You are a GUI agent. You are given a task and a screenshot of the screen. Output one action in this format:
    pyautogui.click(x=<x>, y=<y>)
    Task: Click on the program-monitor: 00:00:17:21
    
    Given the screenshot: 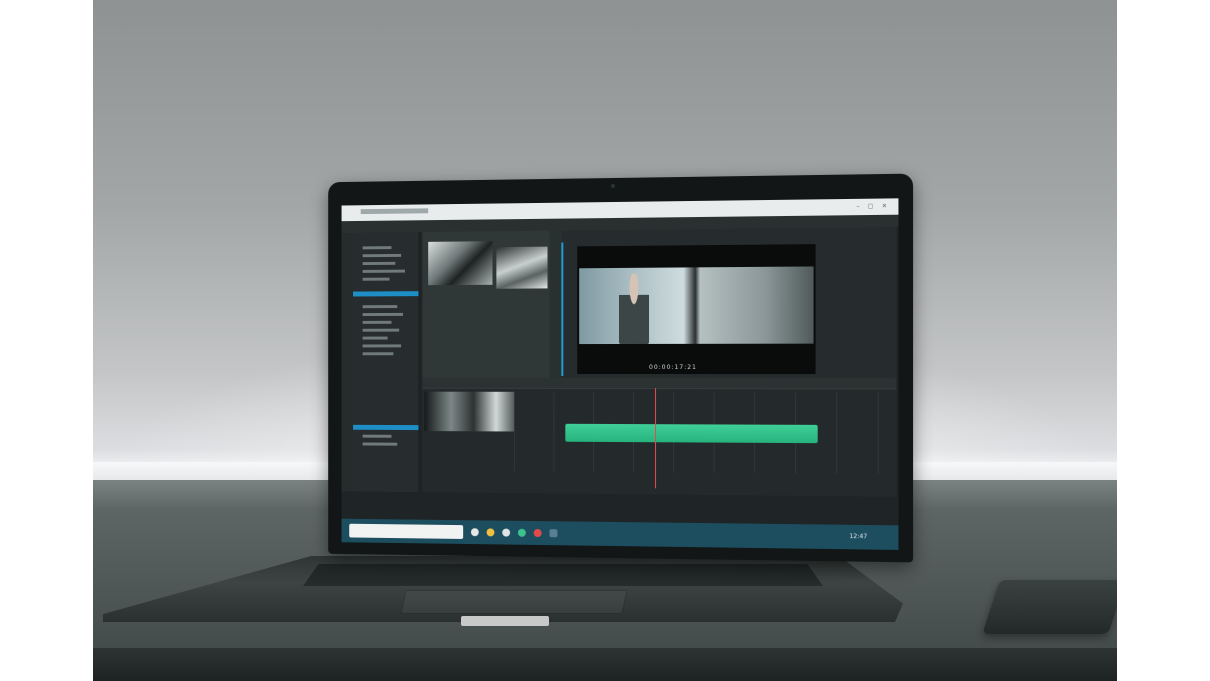 What is the action you would take?
    pyautogui.click(x=728, y=302)
    